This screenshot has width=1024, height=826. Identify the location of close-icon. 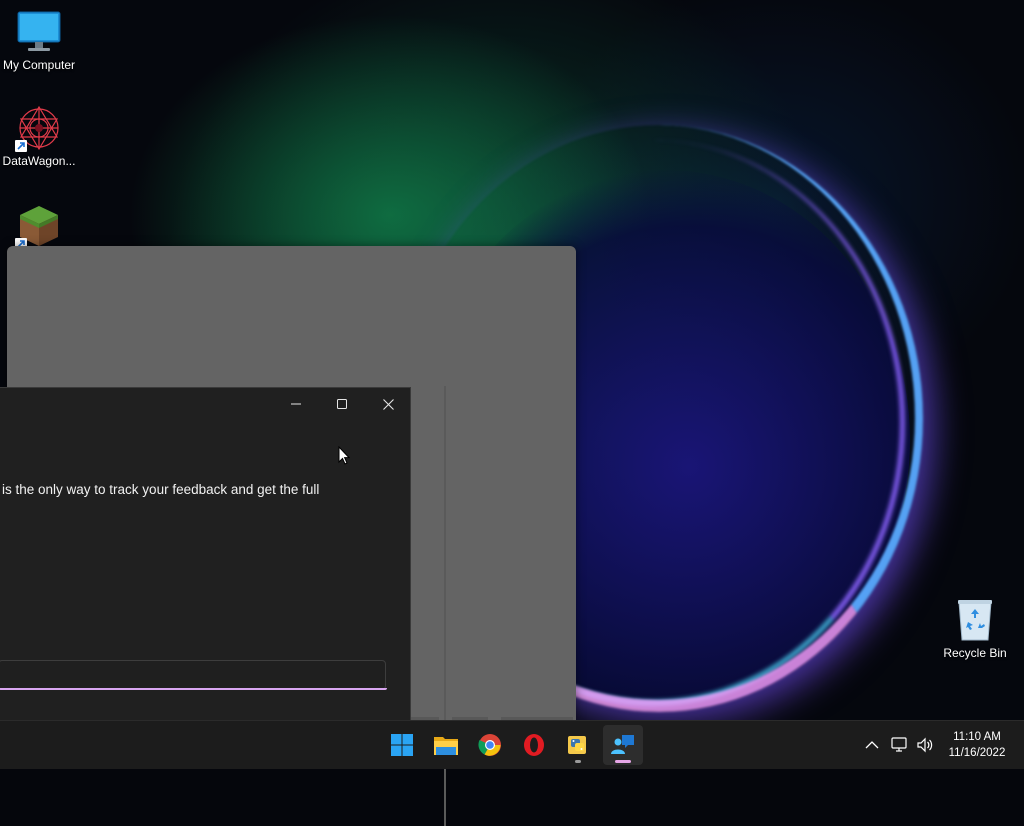
(388, 404).